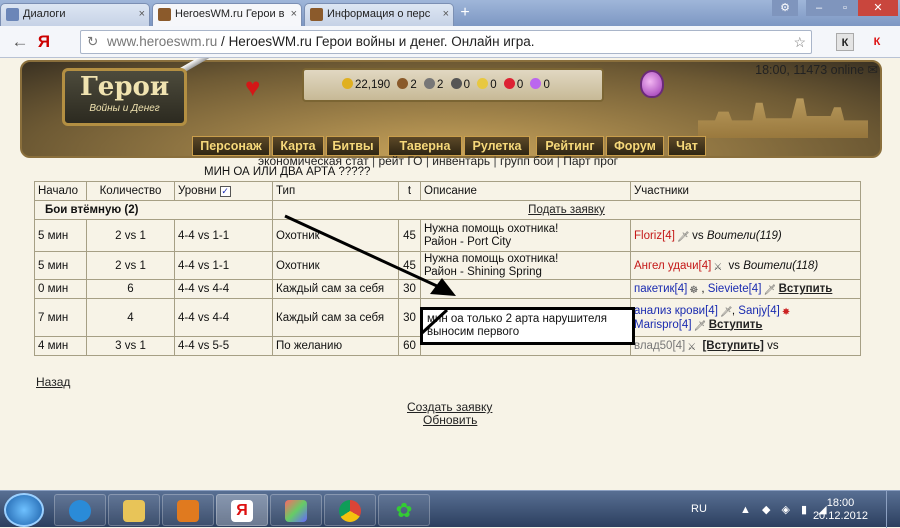  I want to click on logo-title: Герои, so click(124, 87).